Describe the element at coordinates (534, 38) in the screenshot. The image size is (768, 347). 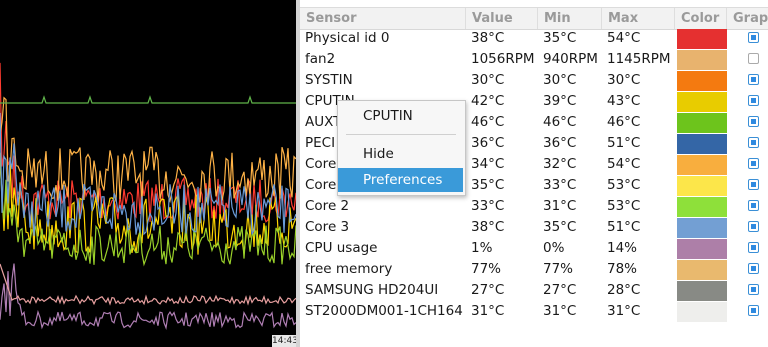
I see `table-row: Physical id 0 38°C 35°C 54°C` at that location.